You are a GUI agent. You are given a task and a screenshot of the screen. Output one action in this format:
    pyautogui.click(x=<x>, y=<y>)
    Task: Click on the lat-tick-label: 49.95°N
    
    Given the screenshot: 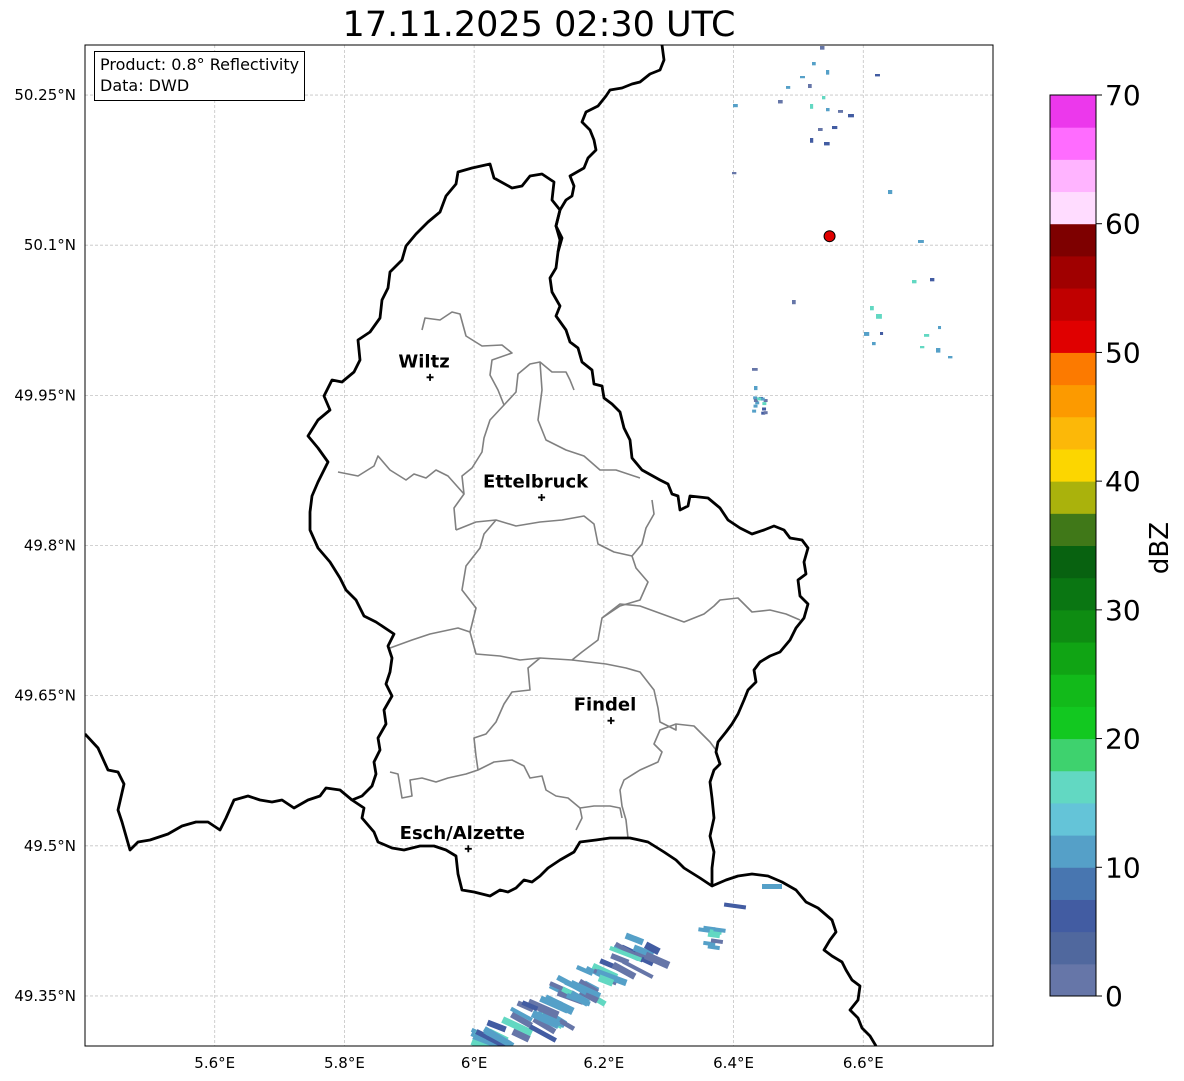 What is the action you would take?
    pyautogui.click(x=45, y=395)
    